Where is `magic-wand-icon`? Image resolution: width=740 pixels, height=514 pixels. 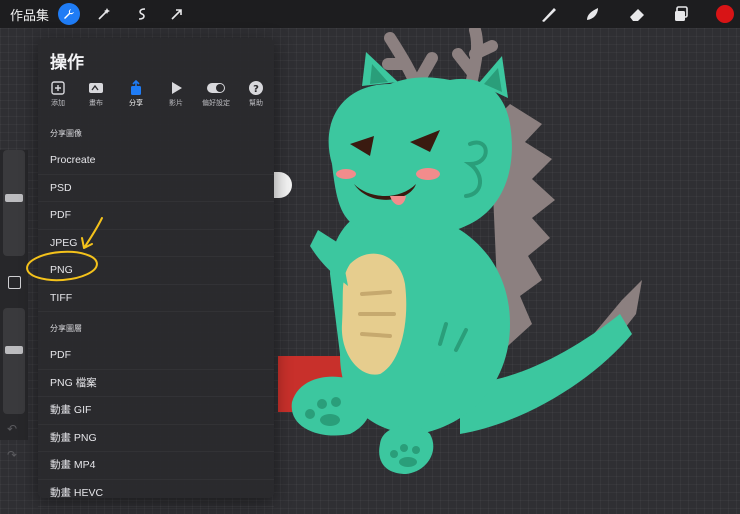 magic-wand-icon is located at coordinates (104, 14).